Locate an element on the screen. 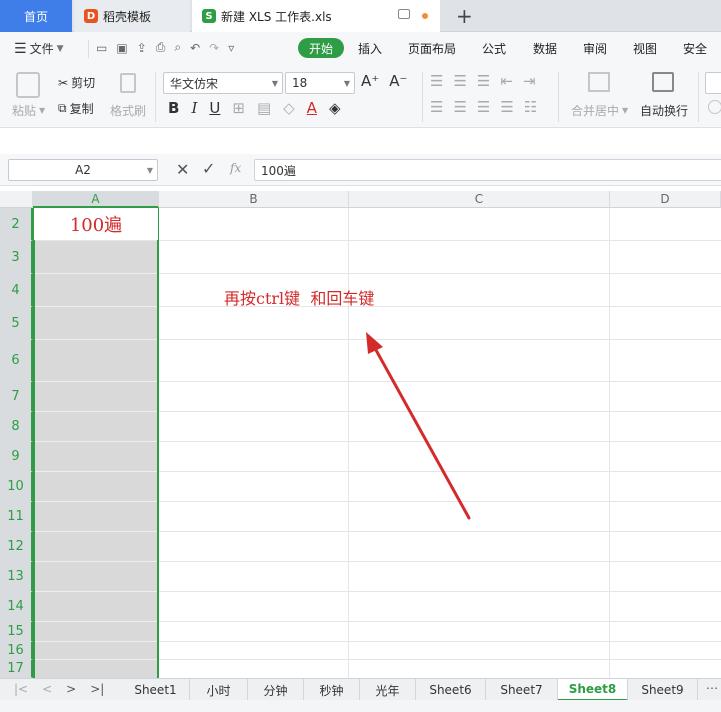  insert-function-icon: fx is located at coordinates (235, 168).